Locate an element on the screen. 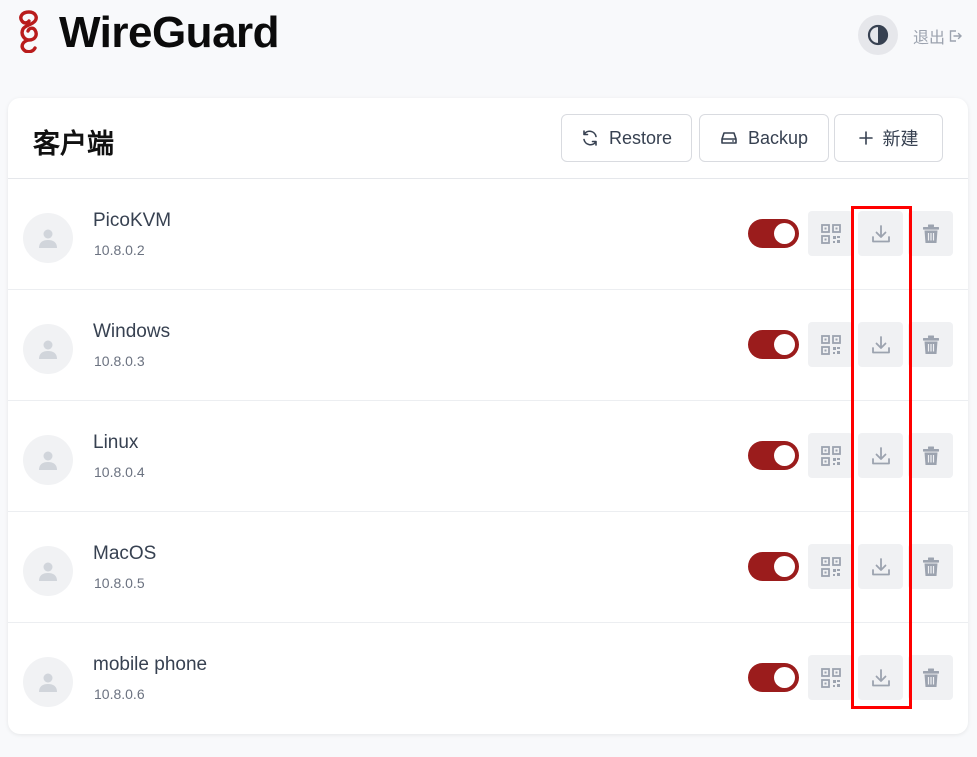  client-row: Windows 10.8.0.3 is located at coordinates (488, 345).